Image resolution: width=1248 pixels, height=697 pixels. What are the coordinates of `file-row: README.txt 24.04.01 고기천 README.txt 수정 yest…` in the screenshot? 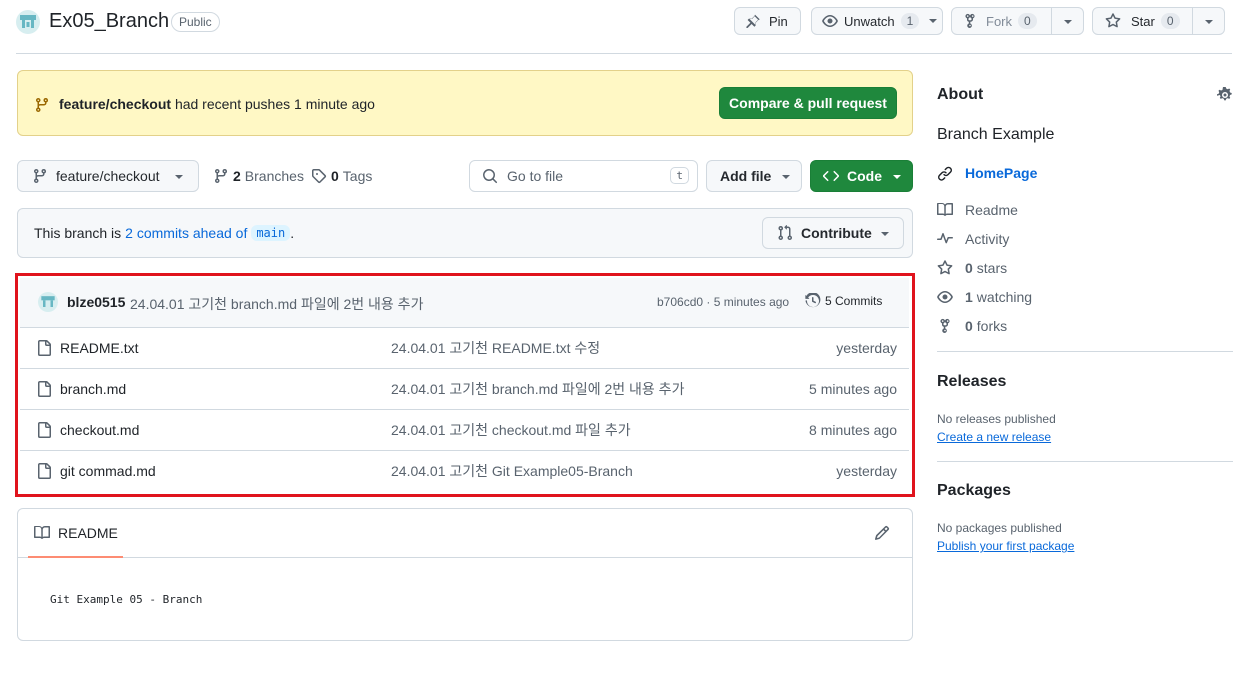 It's located at (464, 347).